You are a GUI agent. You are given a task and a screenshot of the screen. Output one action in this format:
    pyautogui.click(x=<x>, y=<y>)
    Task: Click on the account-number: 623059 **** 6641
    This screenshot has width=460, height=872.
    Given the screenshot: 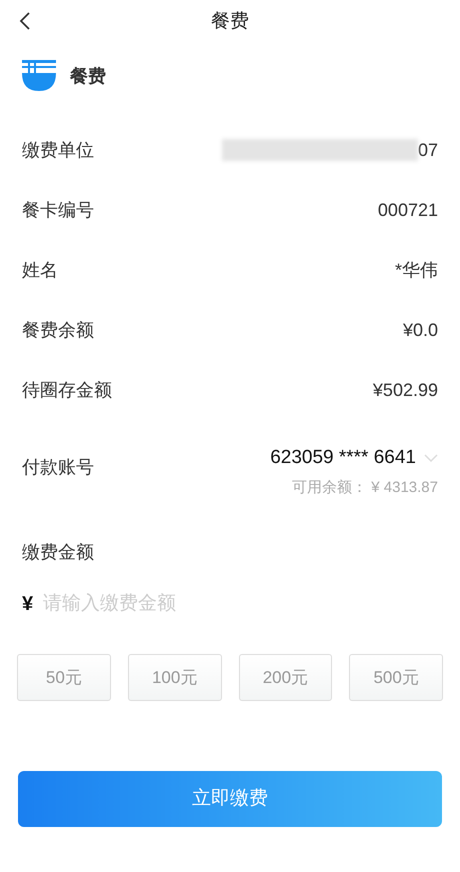 What is the action you would take?
    pyautogui.click(x=343, y=458)
    